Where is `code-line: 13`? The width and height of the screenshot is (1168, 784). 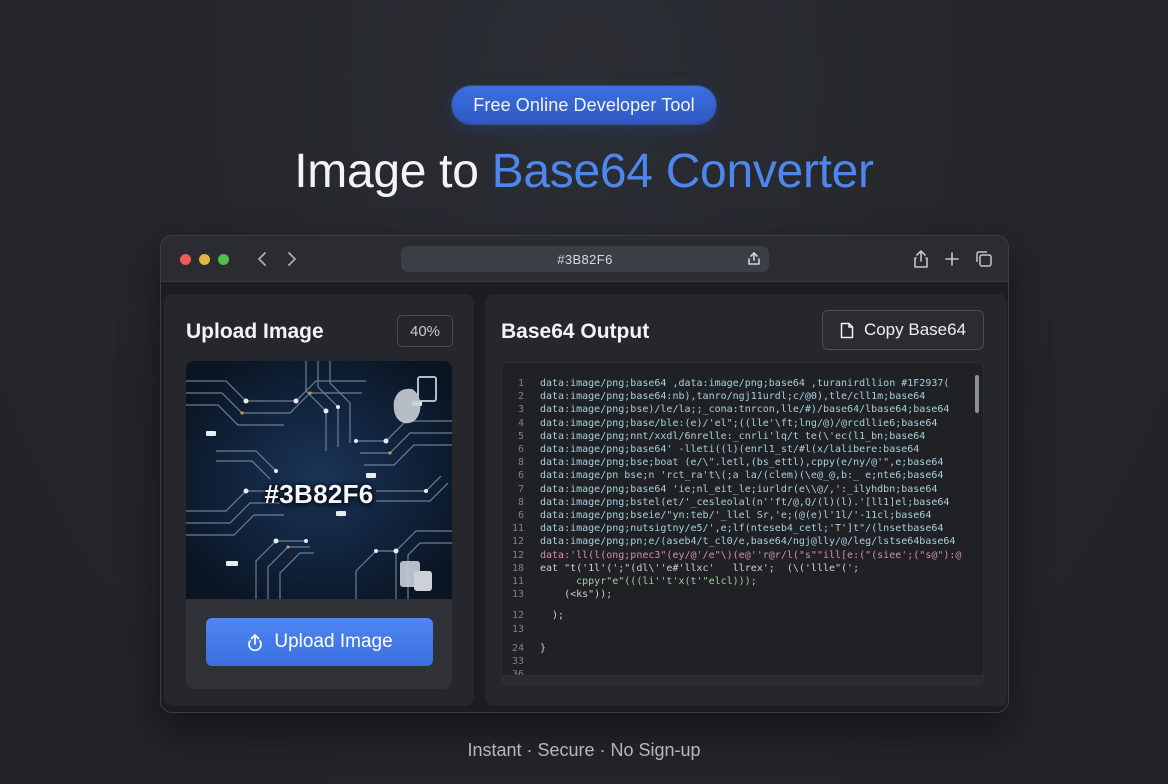
code-line: 13 is located at coordinates (742, 629).